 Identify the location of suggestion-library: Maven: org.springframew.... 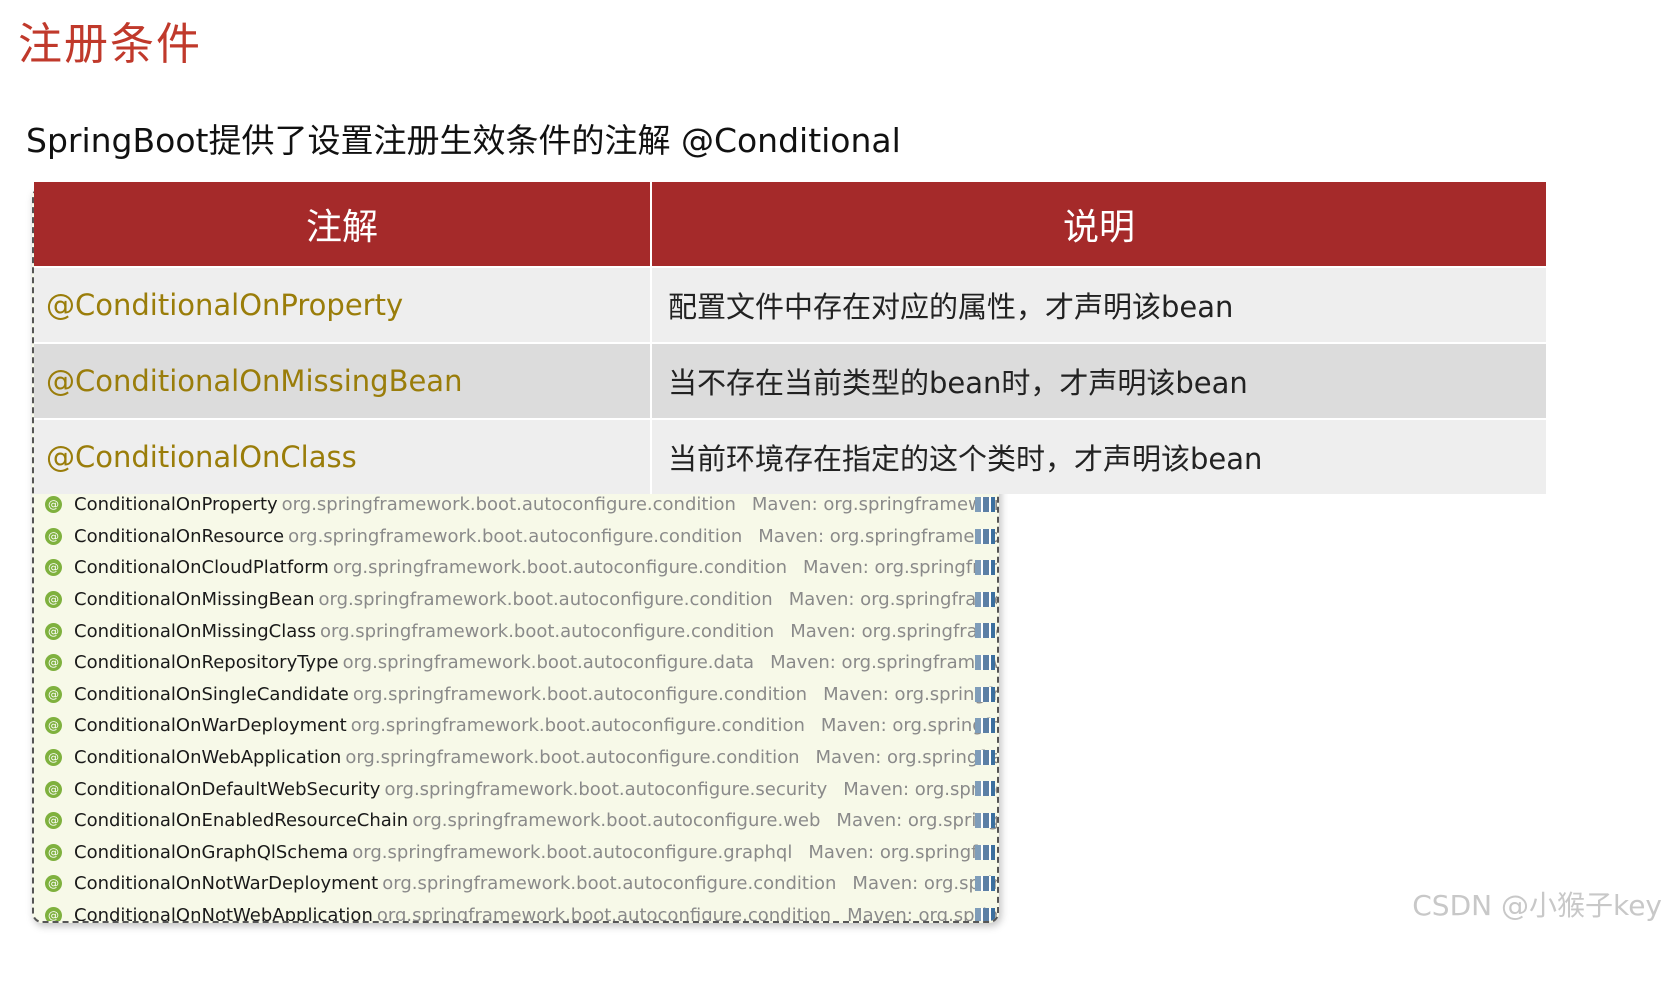
(884, 663).